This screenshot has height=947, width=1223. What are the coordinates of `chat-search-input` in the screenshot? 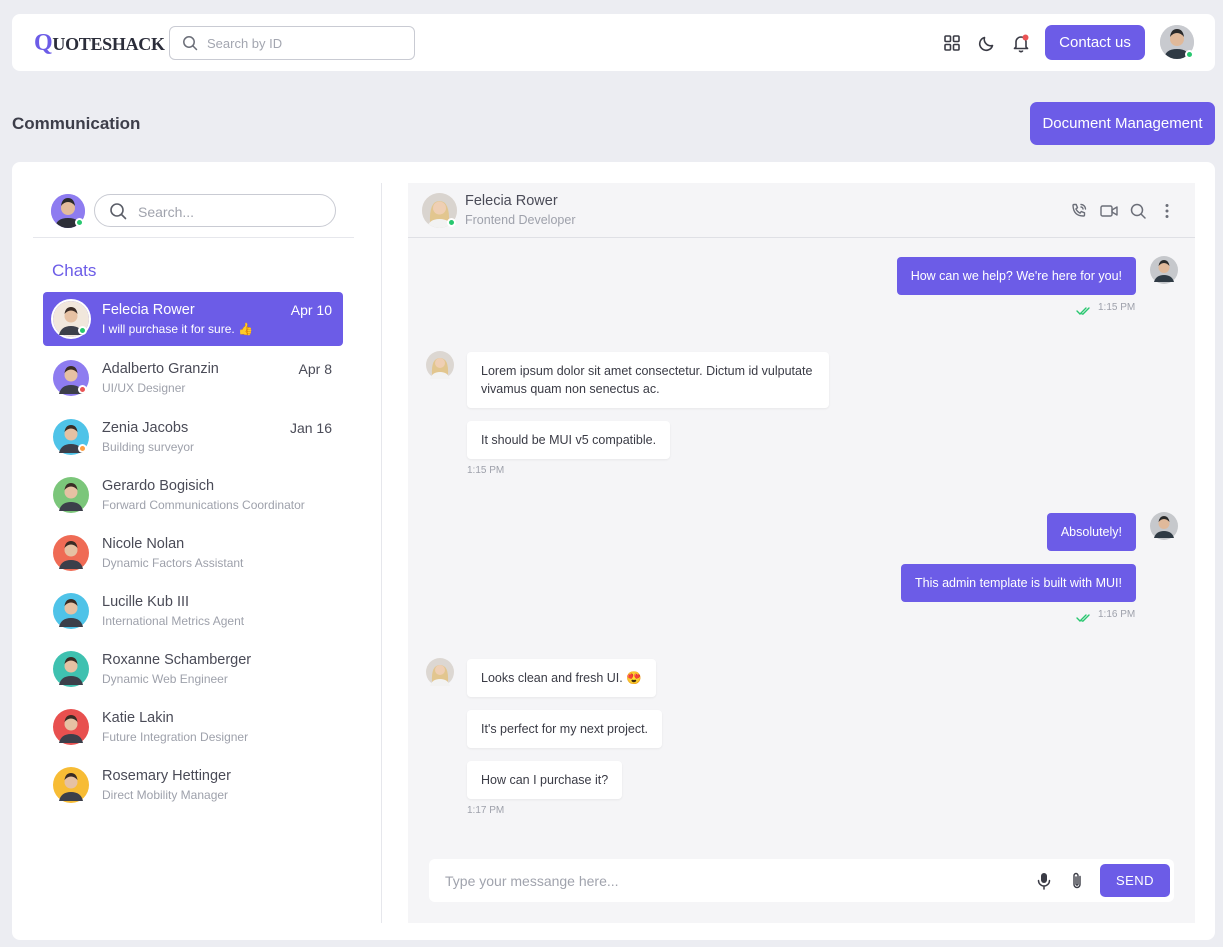 It's located at (231, 212).